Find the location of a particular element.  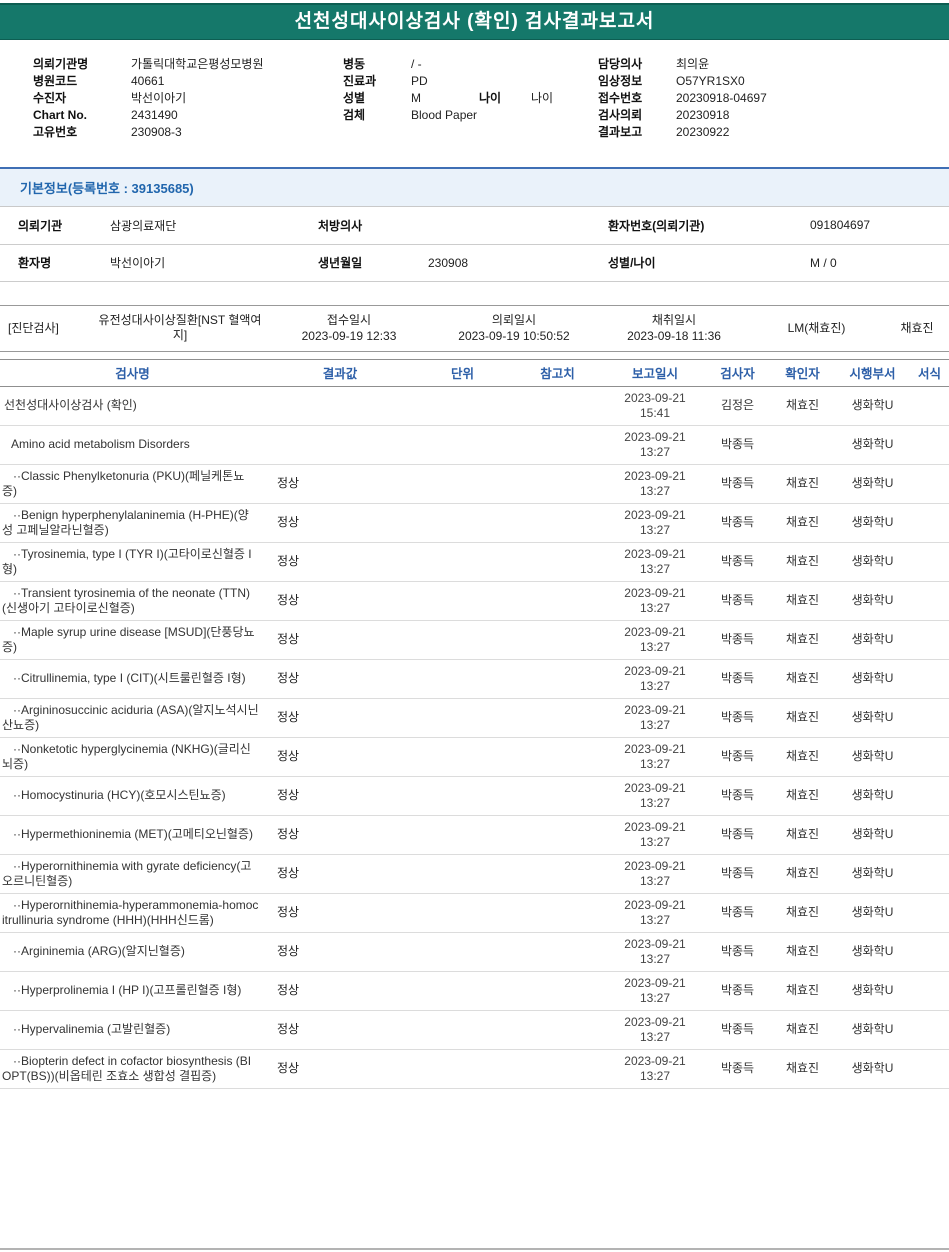

field-label-referring-org: 의뢰기관 is located at coordinates (55, 226).